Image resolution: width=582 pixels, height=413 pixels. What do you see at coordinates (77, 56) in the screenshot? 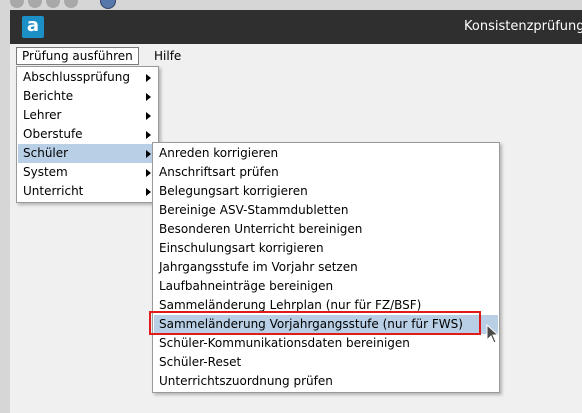
I see `menu-pruefung-ausfuehren: Prüfung ausführen` at bounding box center [77, 56].